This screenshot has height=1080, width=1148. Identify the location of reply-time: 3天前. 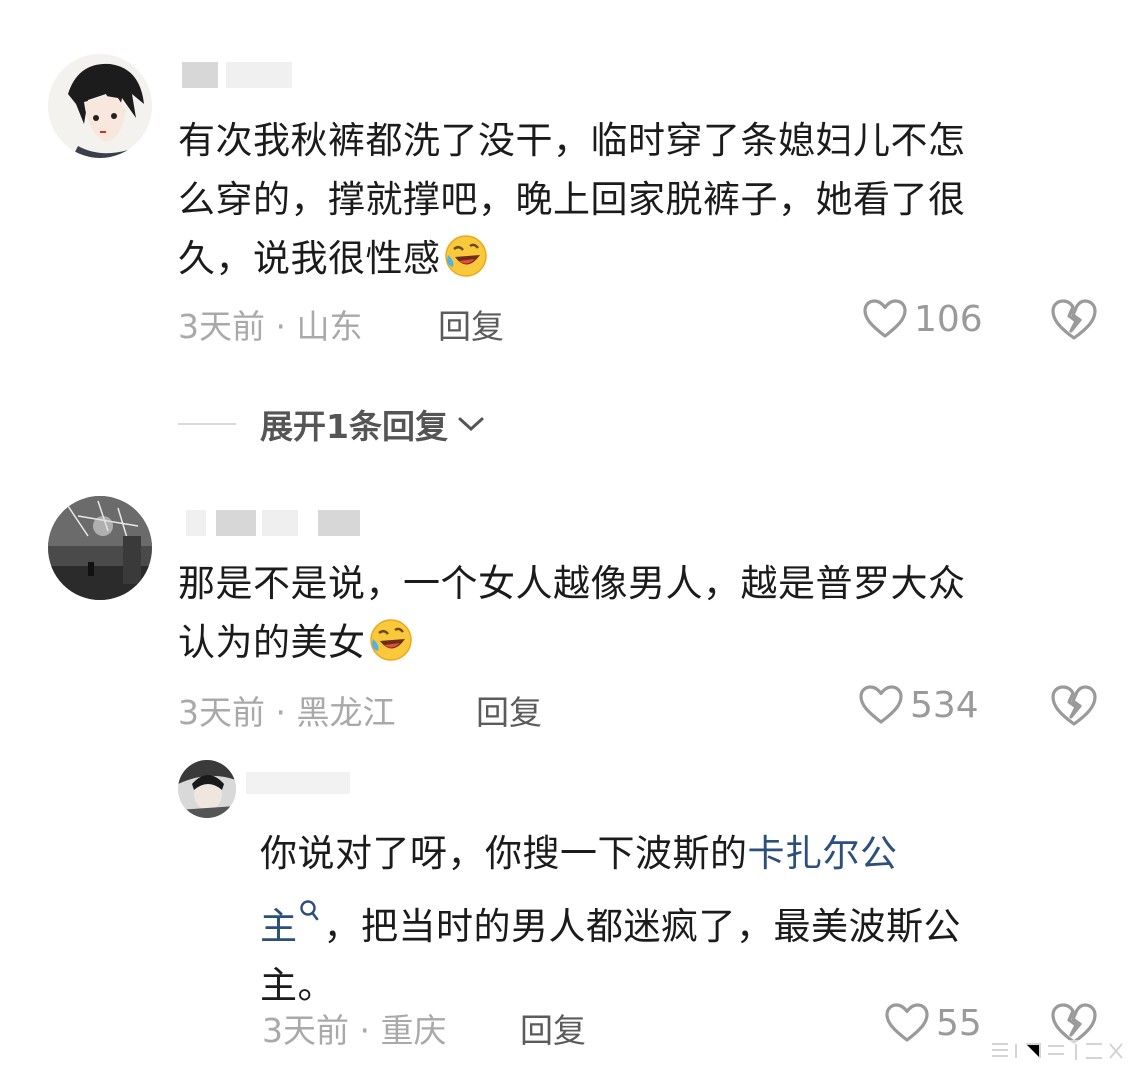
(305, 1030).